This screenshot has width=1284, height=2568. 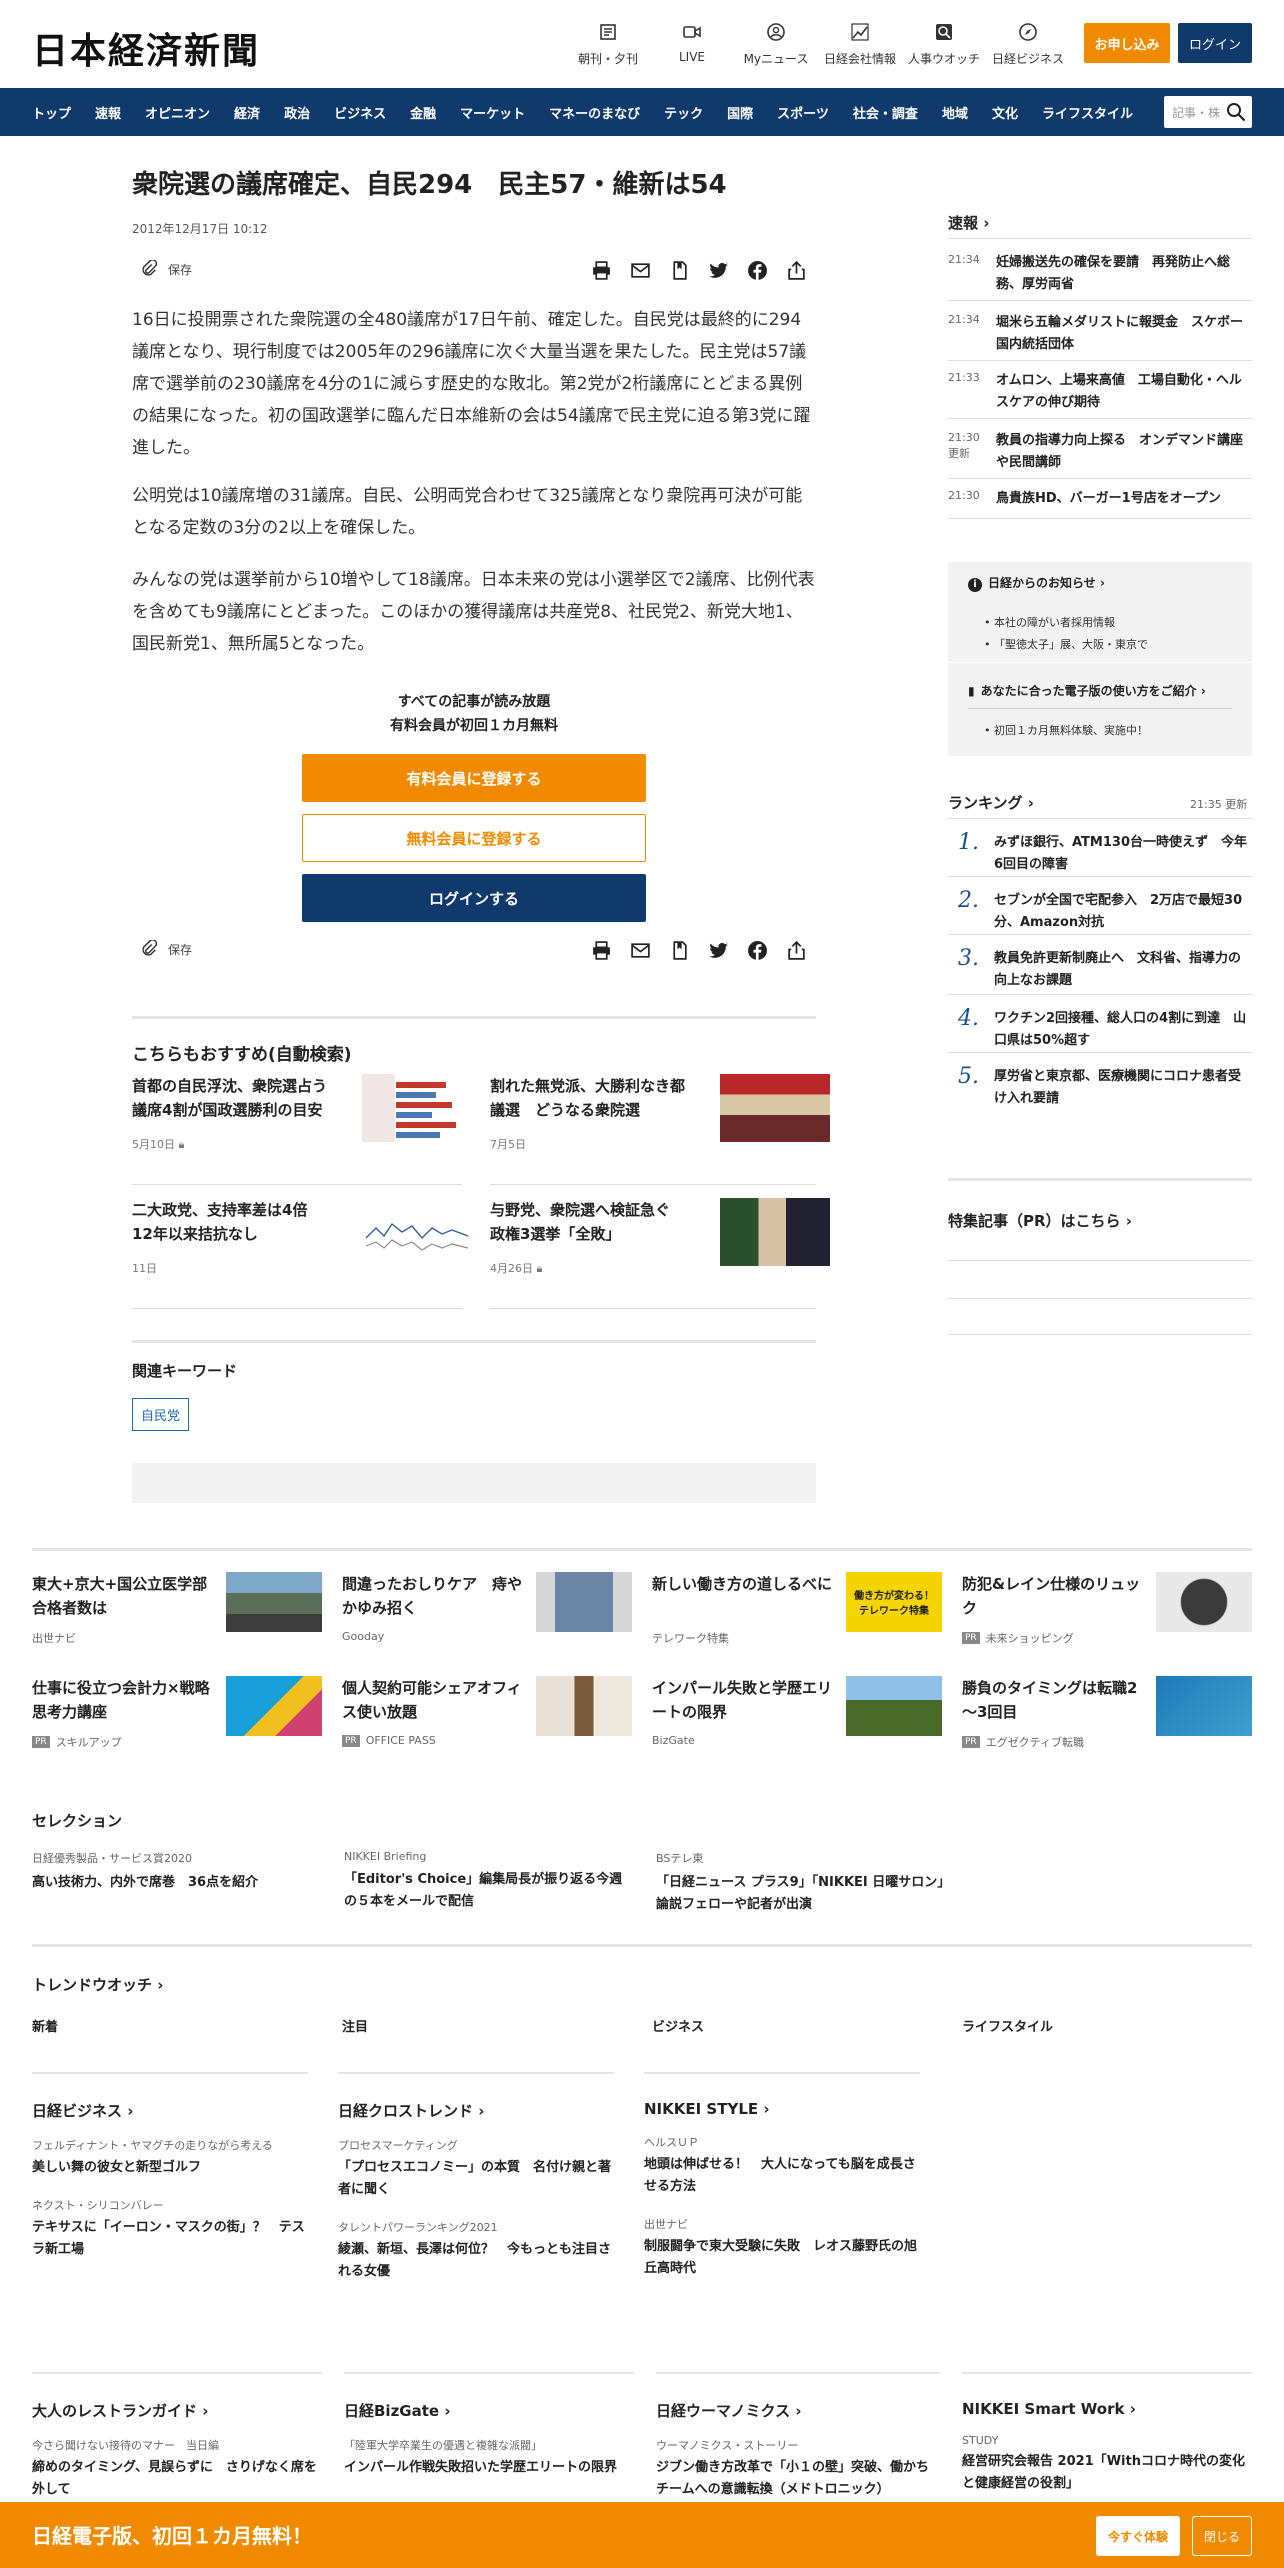 I want to click on header-link-nikkei-business: 日経ビジネス, so click(x=1028, y=44).